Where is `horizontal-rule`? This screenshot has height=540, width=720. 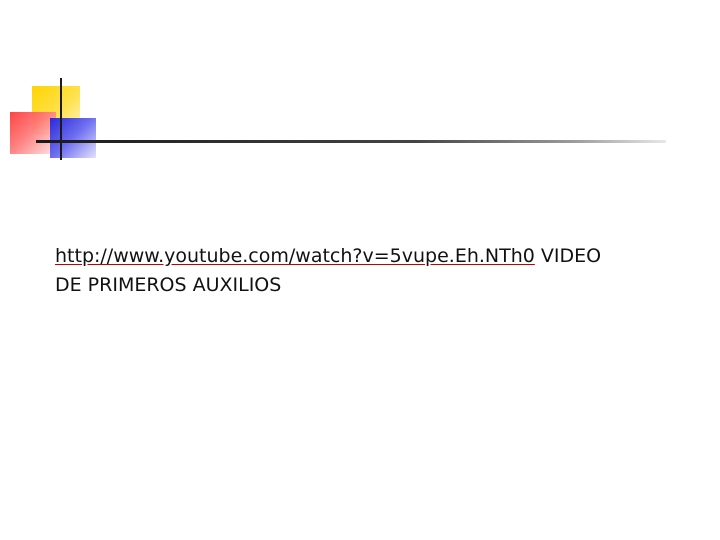
horizontal-rule is located at coordinates (351, 141).